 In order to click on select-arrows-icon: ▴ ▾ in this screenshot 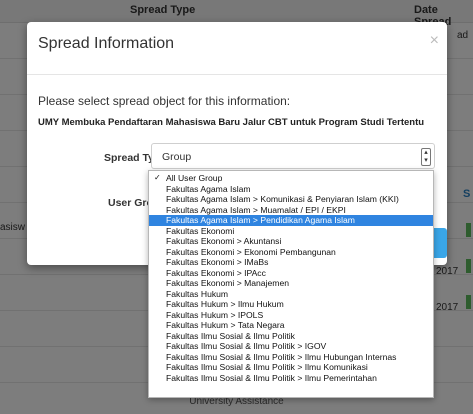, I will do `click(426, 157)`.